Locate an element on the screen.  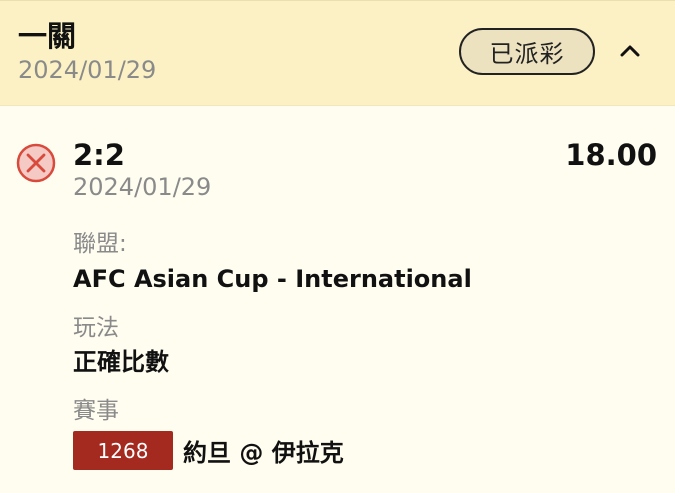
status-badge: 已派彩 is located at coordinates (527, 51).